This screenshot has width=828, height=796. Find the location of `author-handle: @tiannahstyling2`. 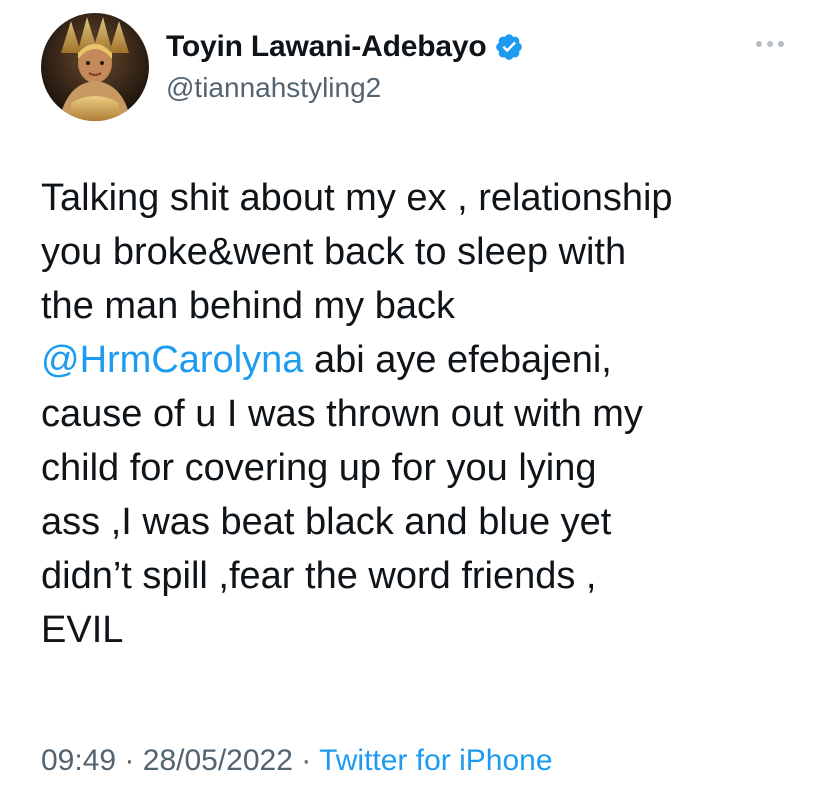

author-handle: @tiannahstyling2 is located at coordinates (273, 88).